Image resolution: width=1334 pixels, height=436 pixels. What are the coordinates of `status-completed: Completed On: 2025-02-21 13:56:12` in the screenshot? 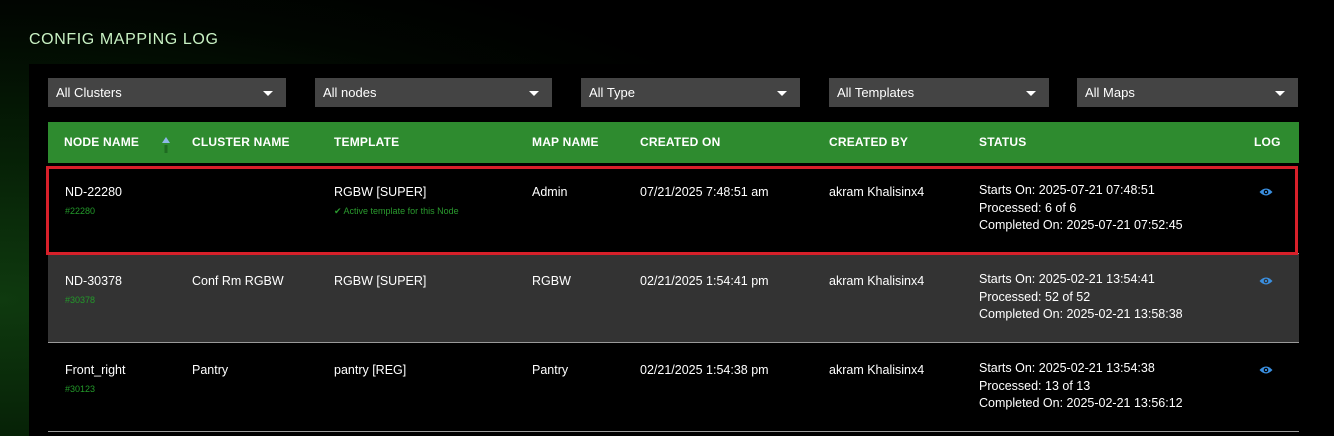 It's located at (1081, 403).